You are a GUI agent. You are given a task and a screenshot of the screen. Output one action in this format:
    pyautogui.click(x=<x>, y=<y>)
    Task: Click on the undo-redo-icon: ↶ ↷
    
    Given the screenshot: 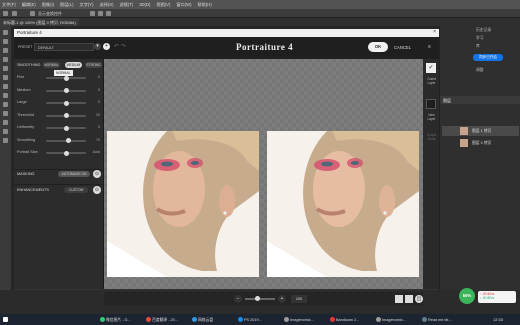 What is the action you would take?
    pyautogui.click(x=120, y=46)
    